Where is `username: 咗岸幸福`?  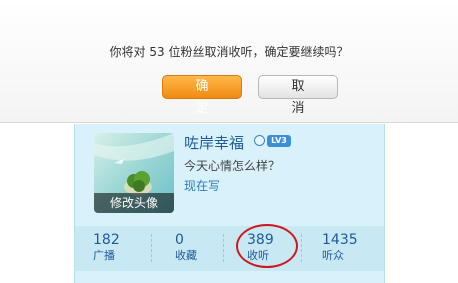
username: 咗岸幸福 is located at coordinates (214, 142).